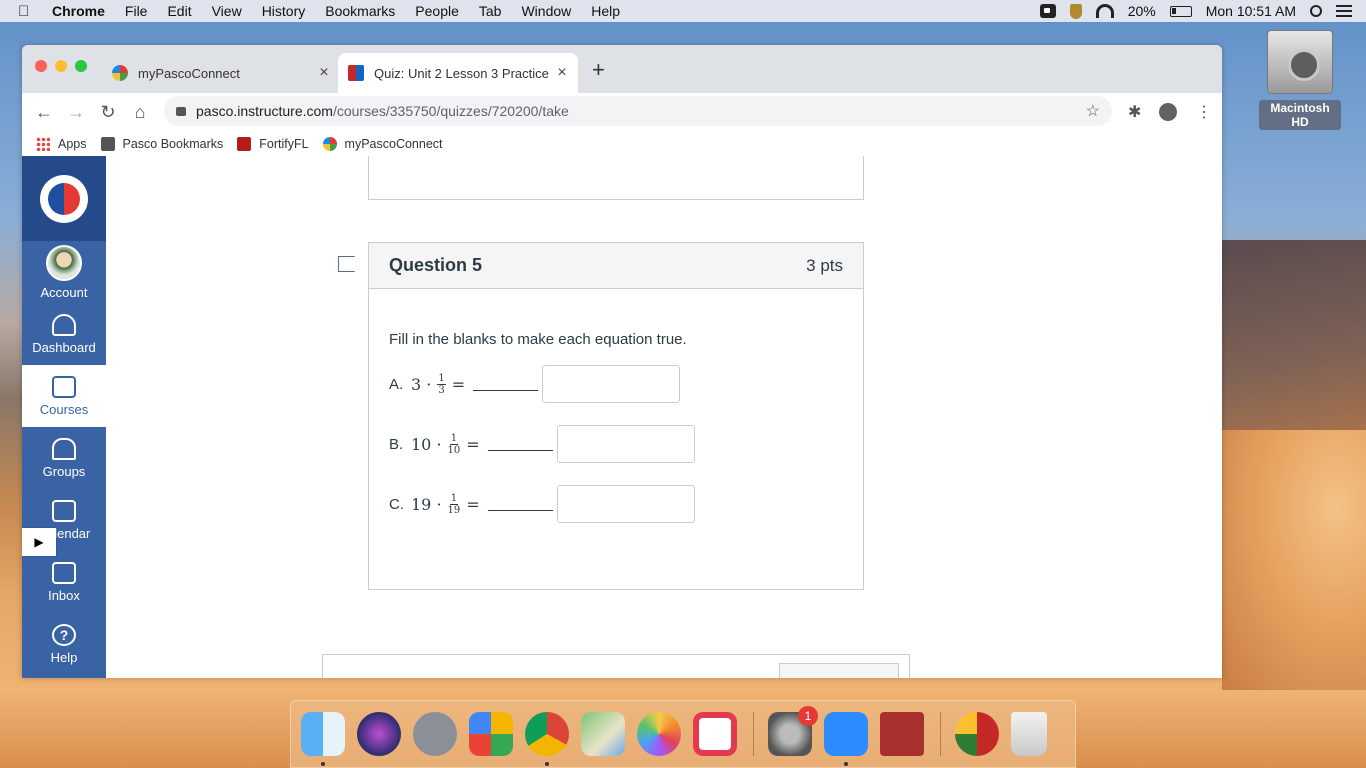 The image size is (1366, 768). I want to click on tab-mypascoconnect: myPascoConnect ×, so click(221, 73).